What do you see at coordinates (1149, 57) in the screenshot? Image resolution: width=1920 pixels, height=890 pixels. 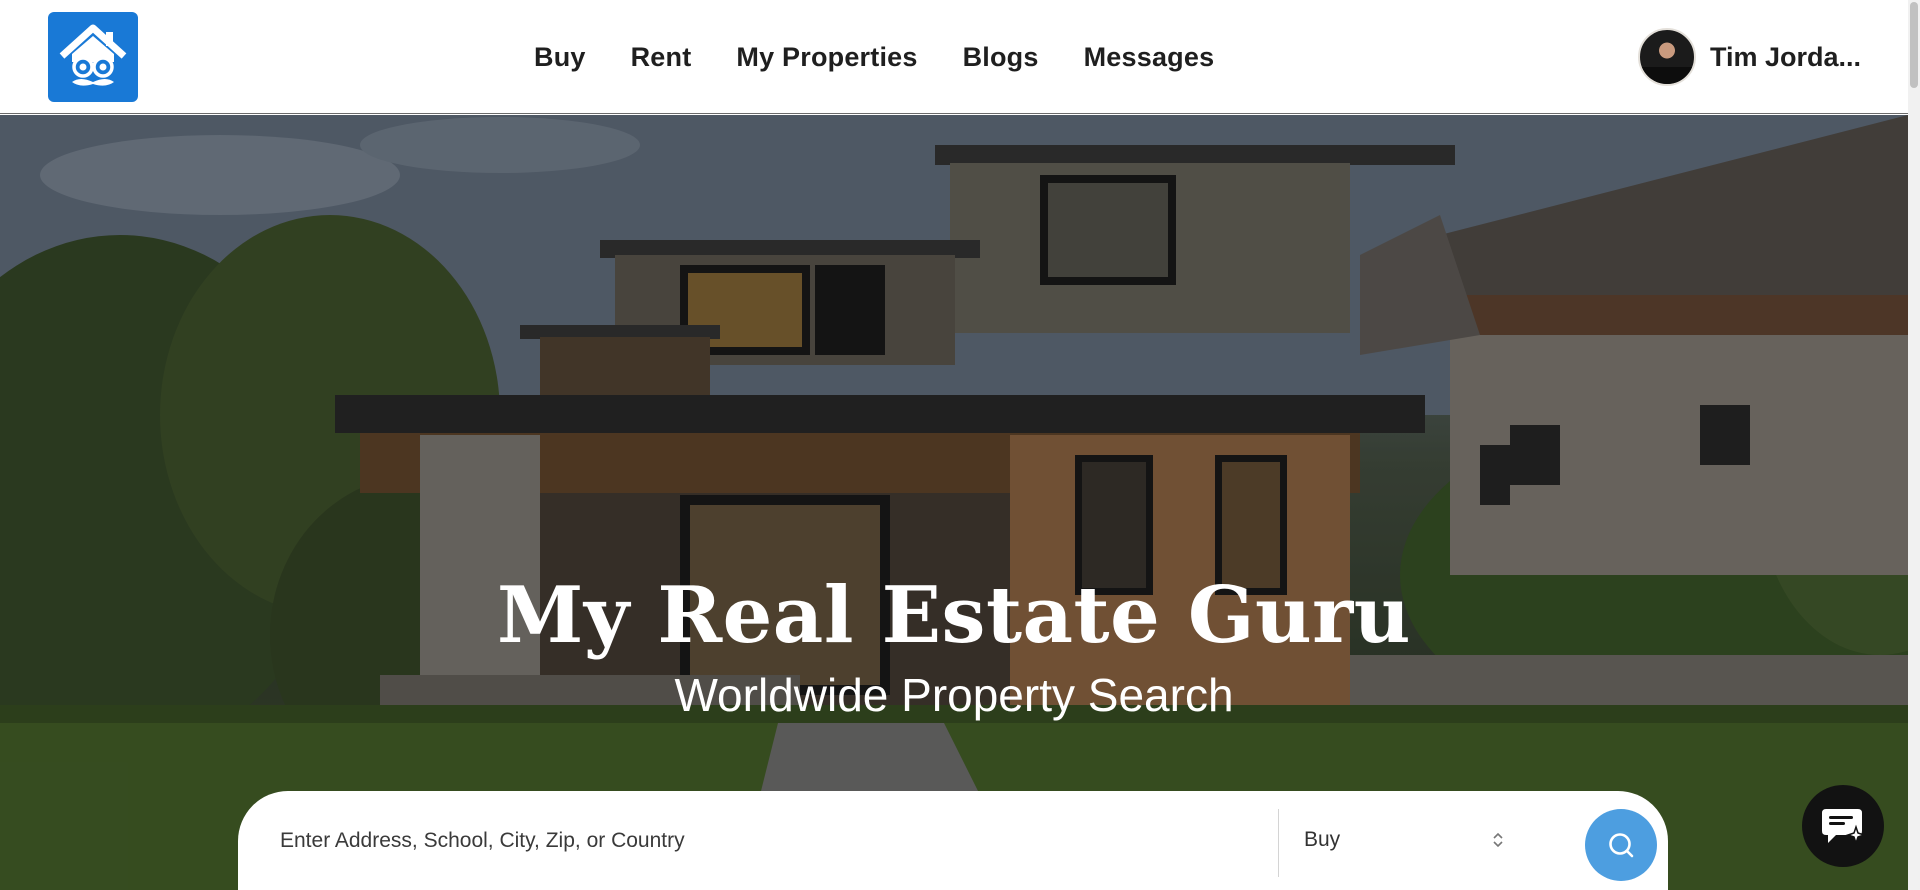 I see `nav-messages: Messages` at bounding box center [1149, 57].